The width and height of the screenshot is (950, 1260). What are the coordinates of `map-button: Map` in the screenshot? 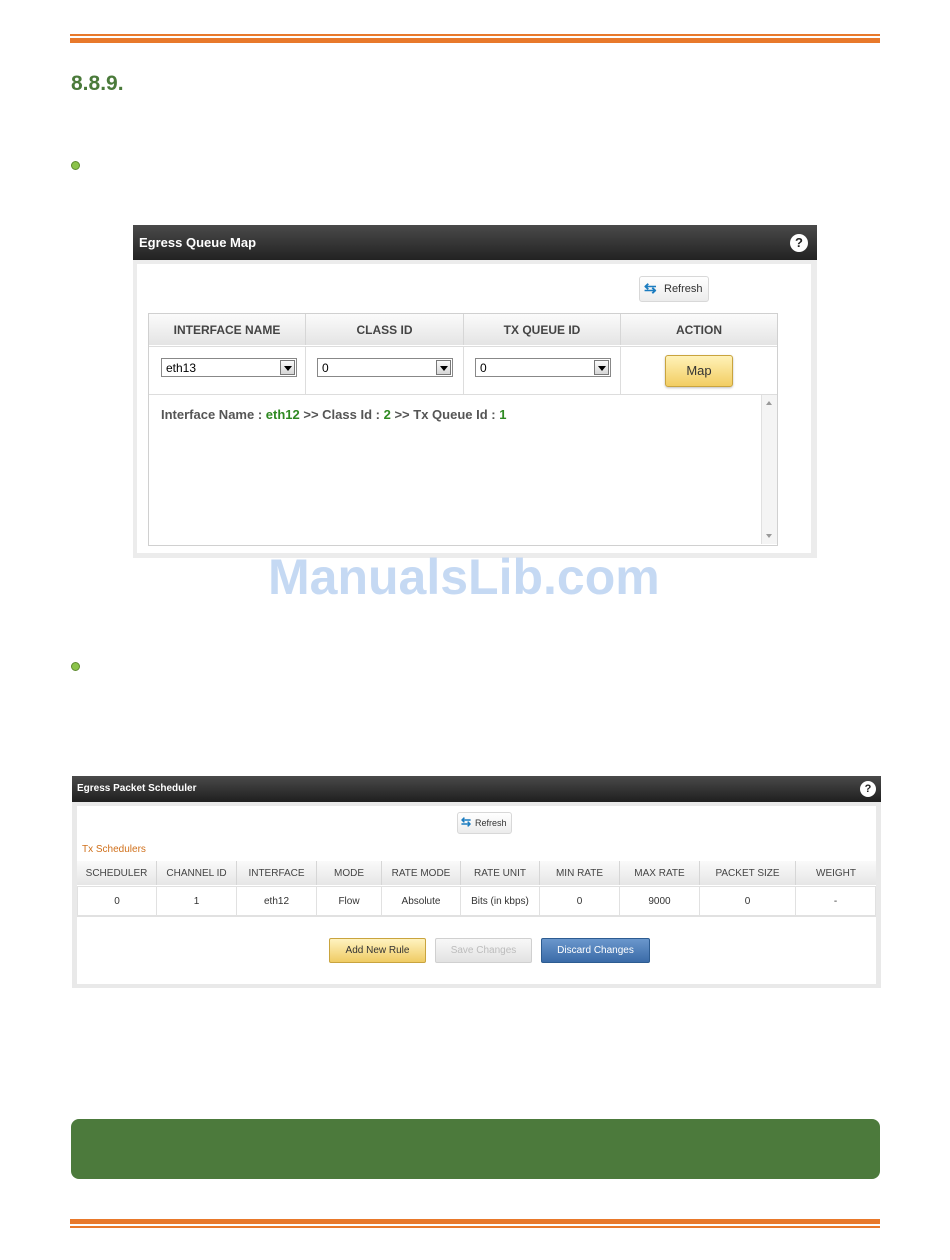 It's located at (699, 371).